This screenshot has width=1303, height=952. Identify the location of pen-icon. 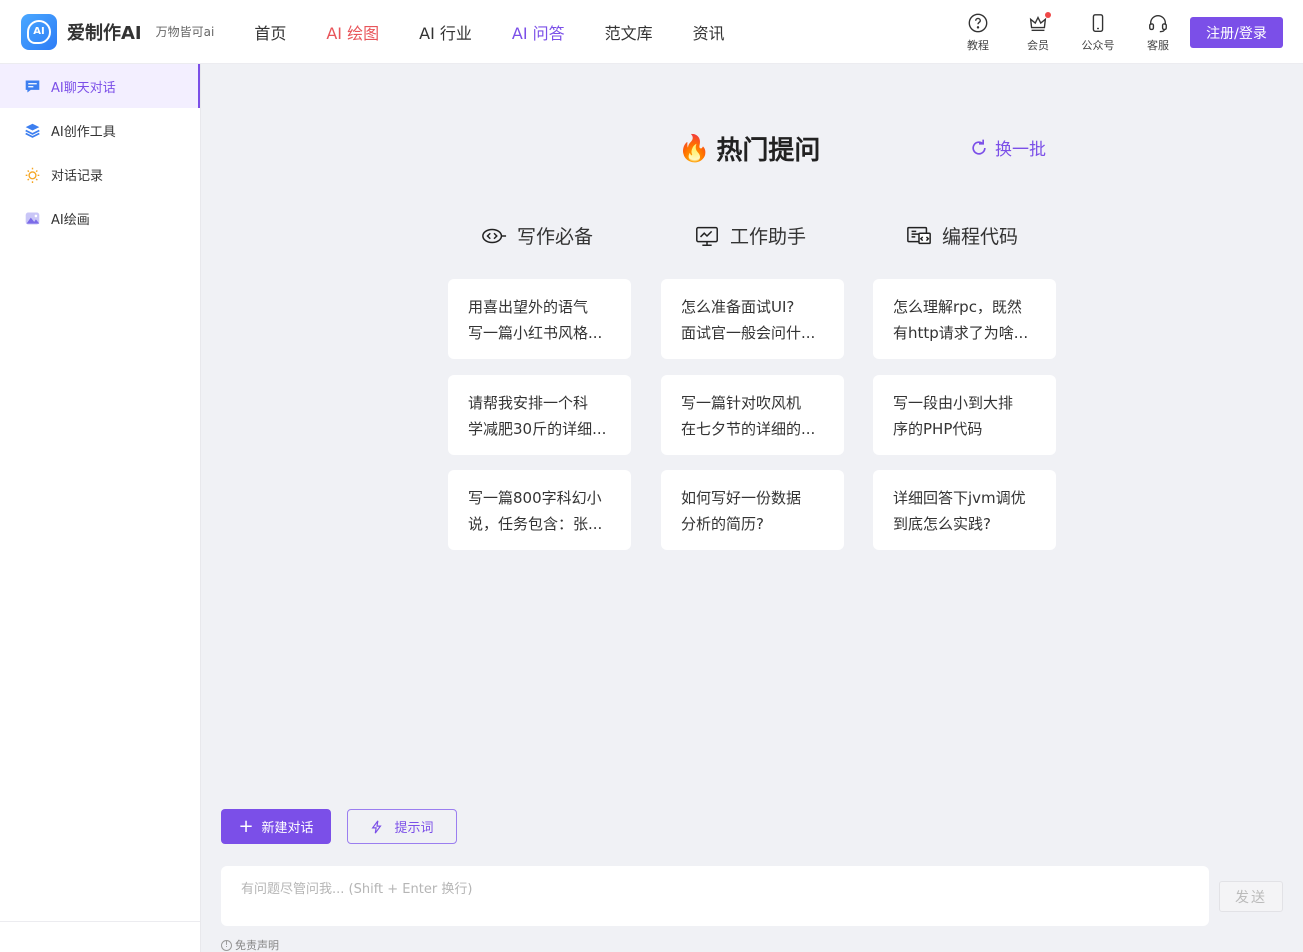
(494, 235).